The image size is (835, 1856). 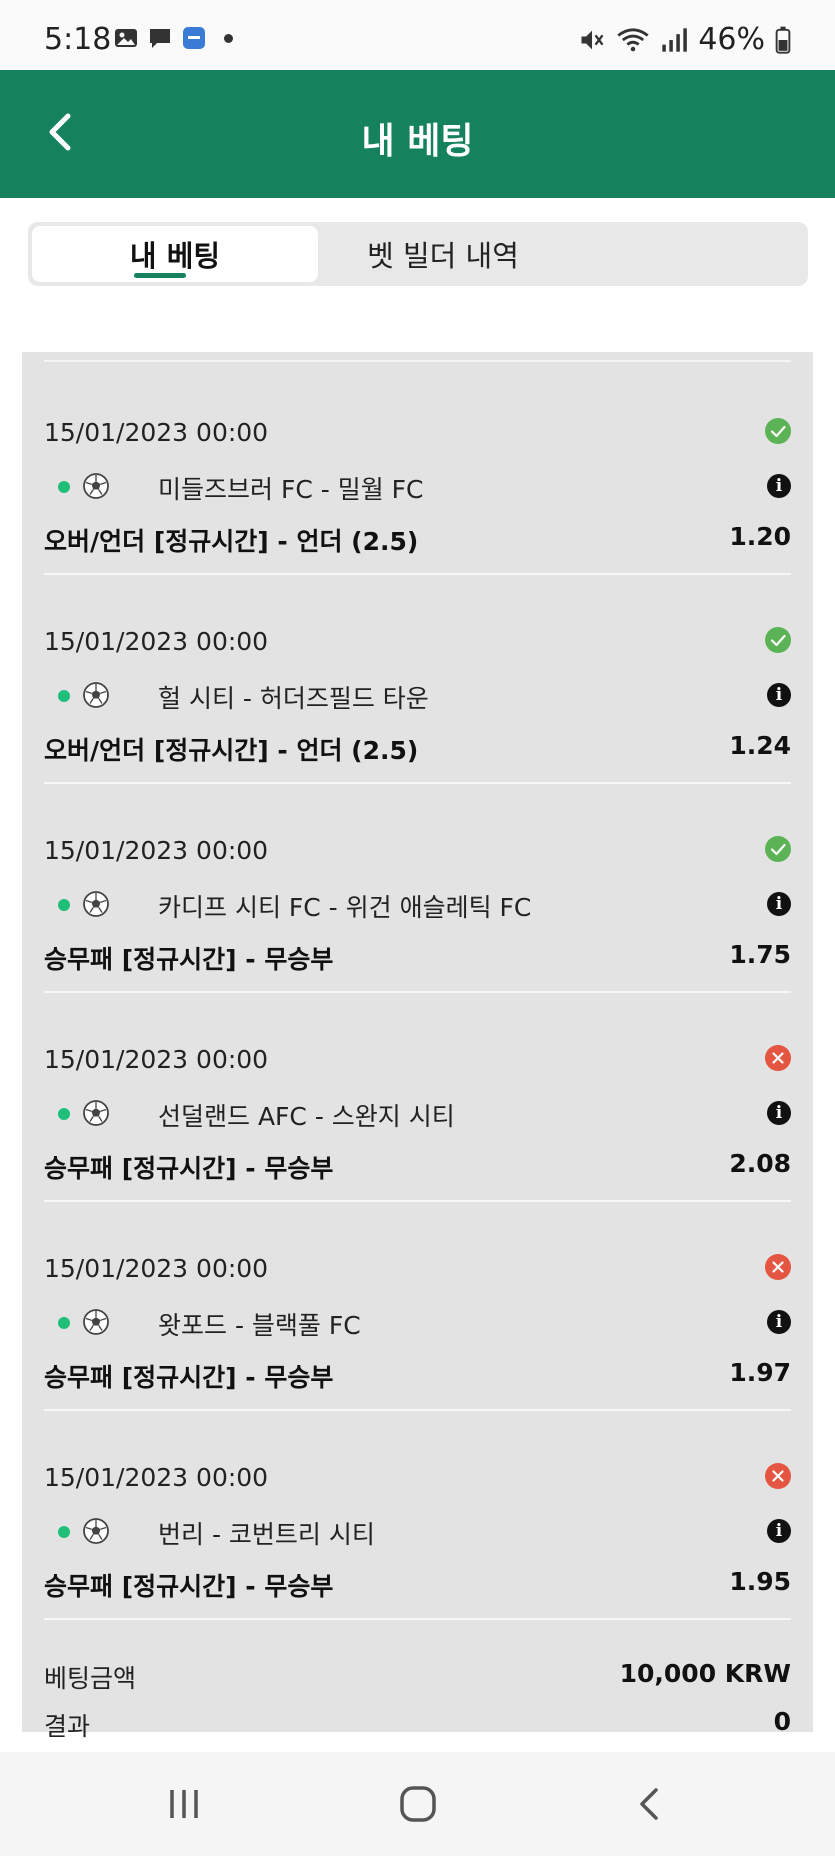 What do you see at coordinates (184, 1804) in the screenshot?
I see `recent-apps-icon` at bounding box center [184, 1804].